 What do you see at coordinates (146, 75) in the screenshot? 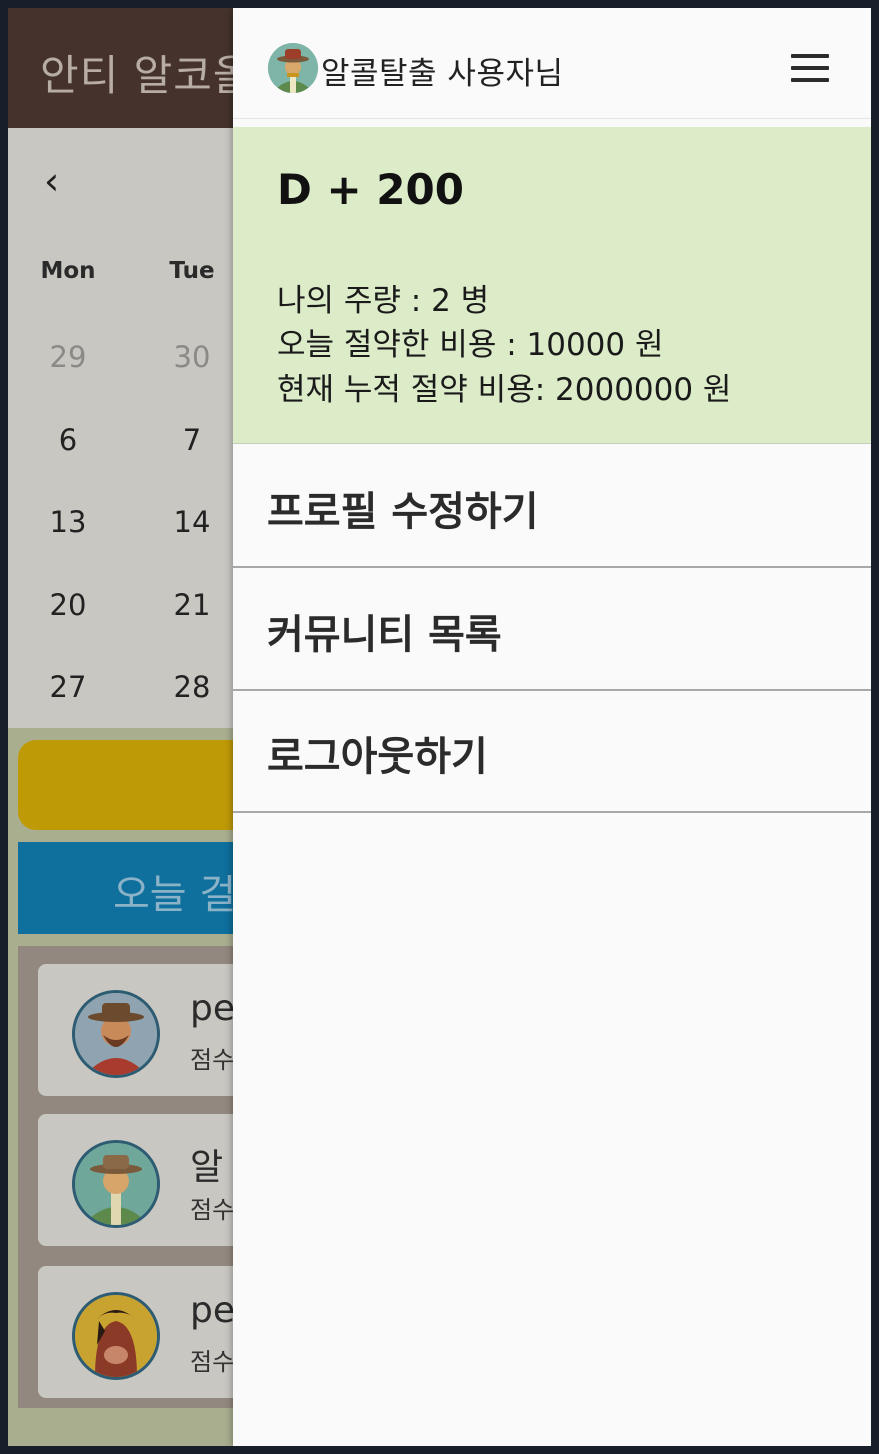
I see `app-title: 안티 알코올` at bounding box center [146, 75].